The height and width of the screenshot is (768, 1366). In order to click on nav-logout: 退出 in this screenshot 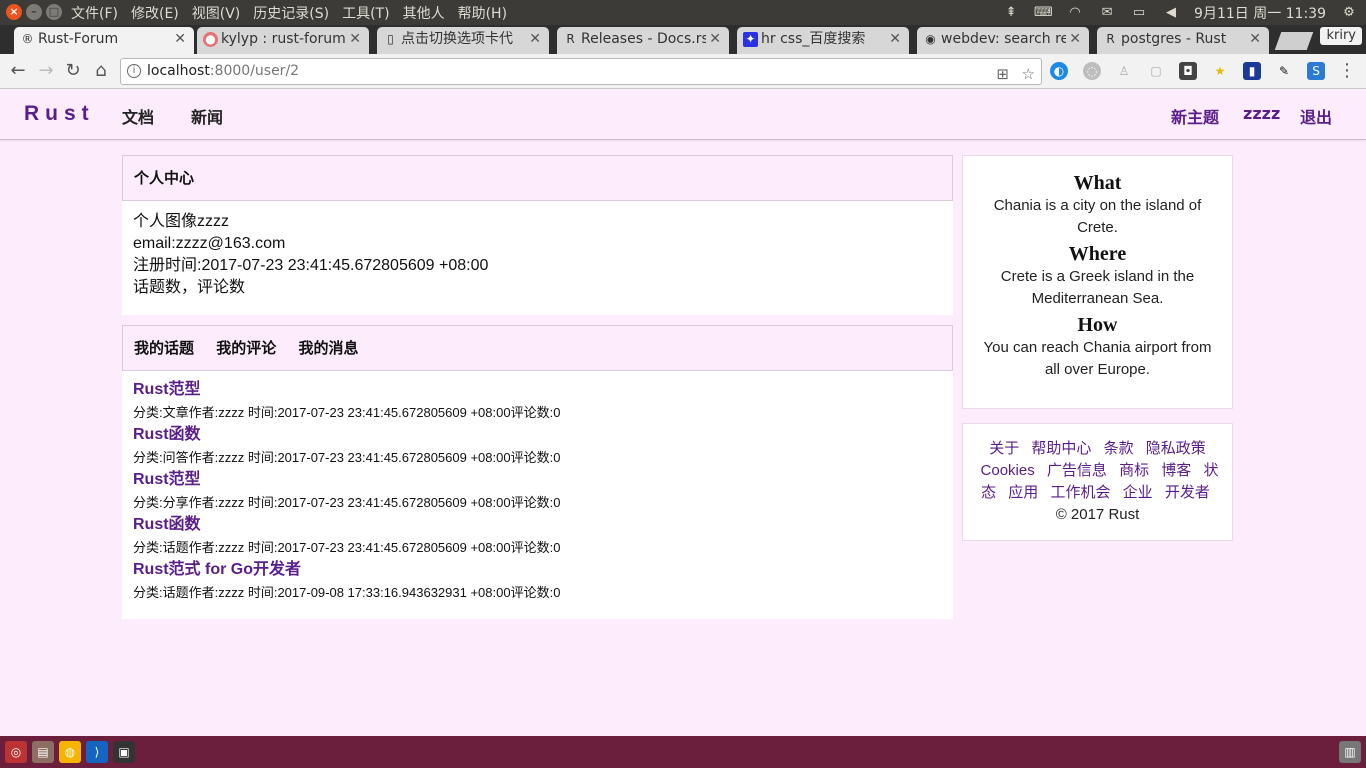, I will do `click(1316, 116)`.